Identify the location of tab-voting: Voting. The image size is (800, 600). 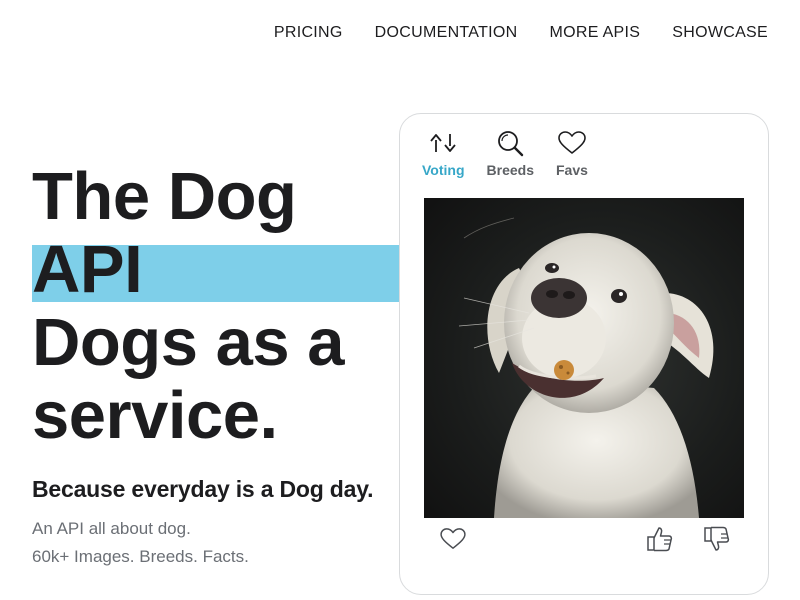
(443, 153).